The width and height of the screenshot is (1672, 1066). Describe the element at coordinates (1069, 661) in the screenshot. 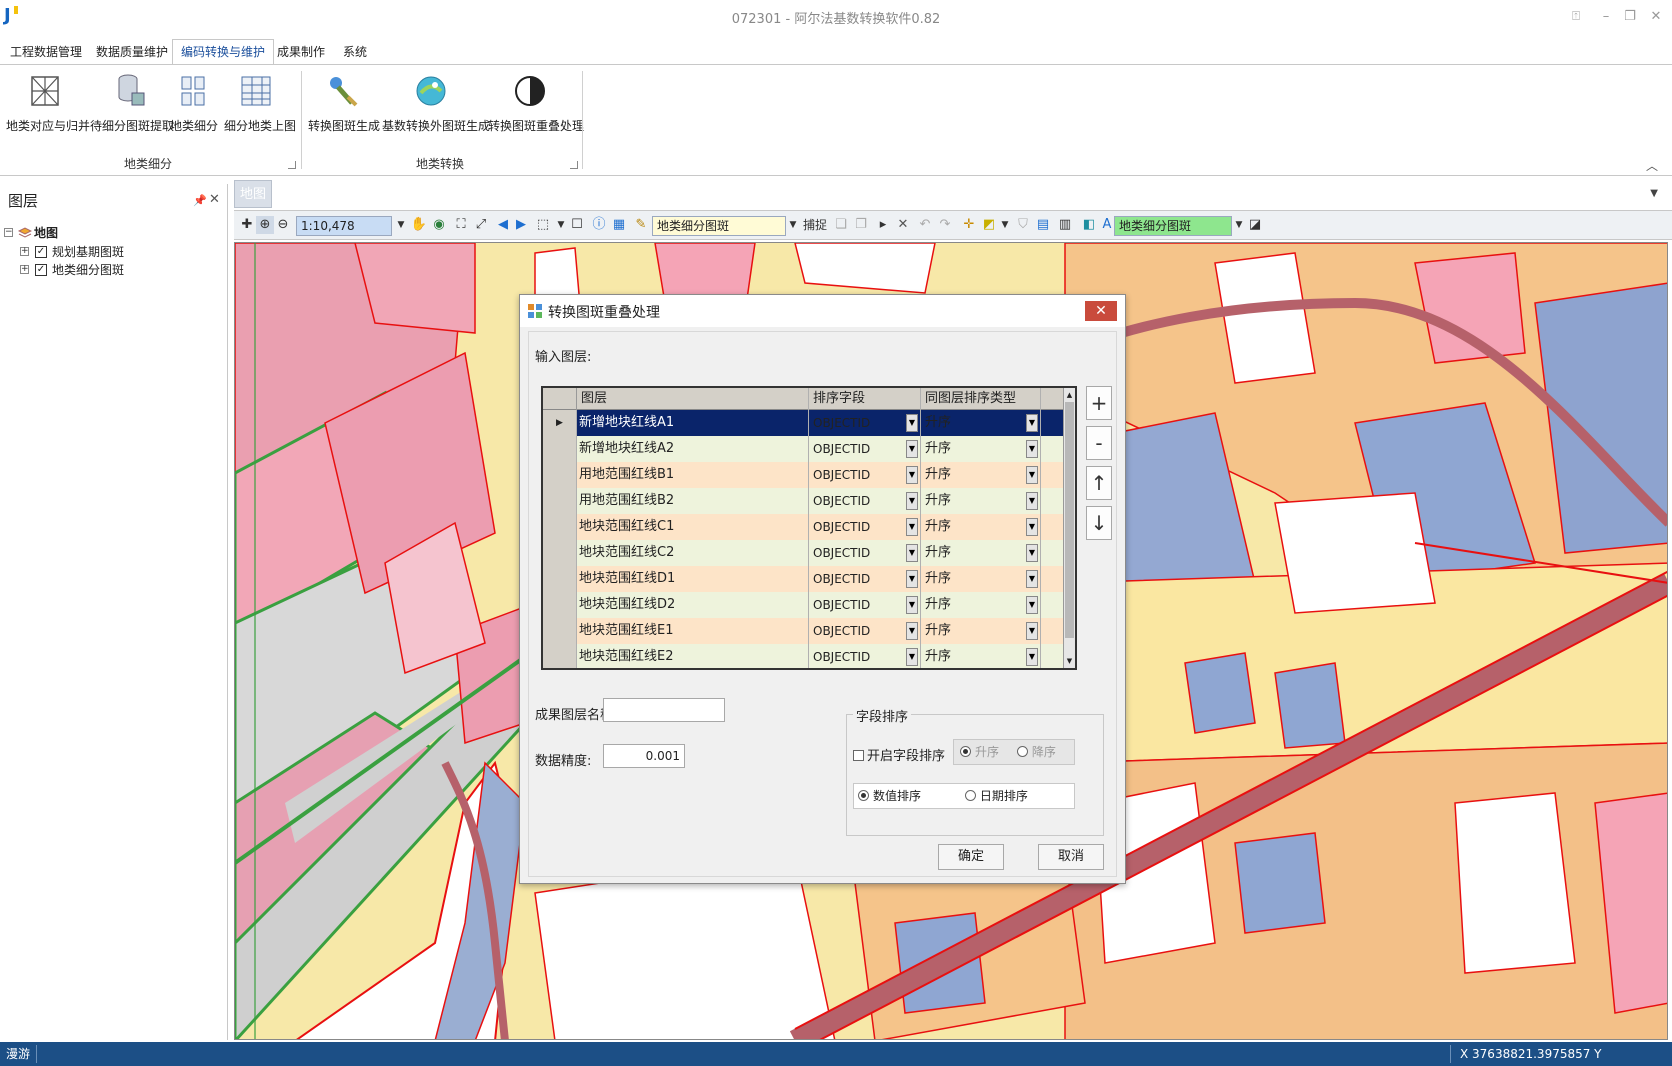

I see `scroll-down-icon: ▼` at that location.